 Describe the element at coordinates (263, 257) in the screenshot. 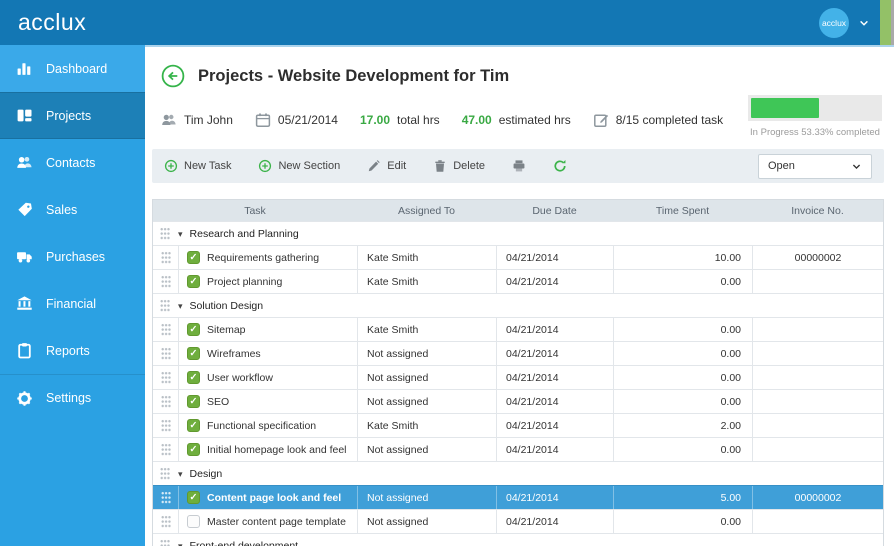

I see `task-name: Requirements gathering` at that location.